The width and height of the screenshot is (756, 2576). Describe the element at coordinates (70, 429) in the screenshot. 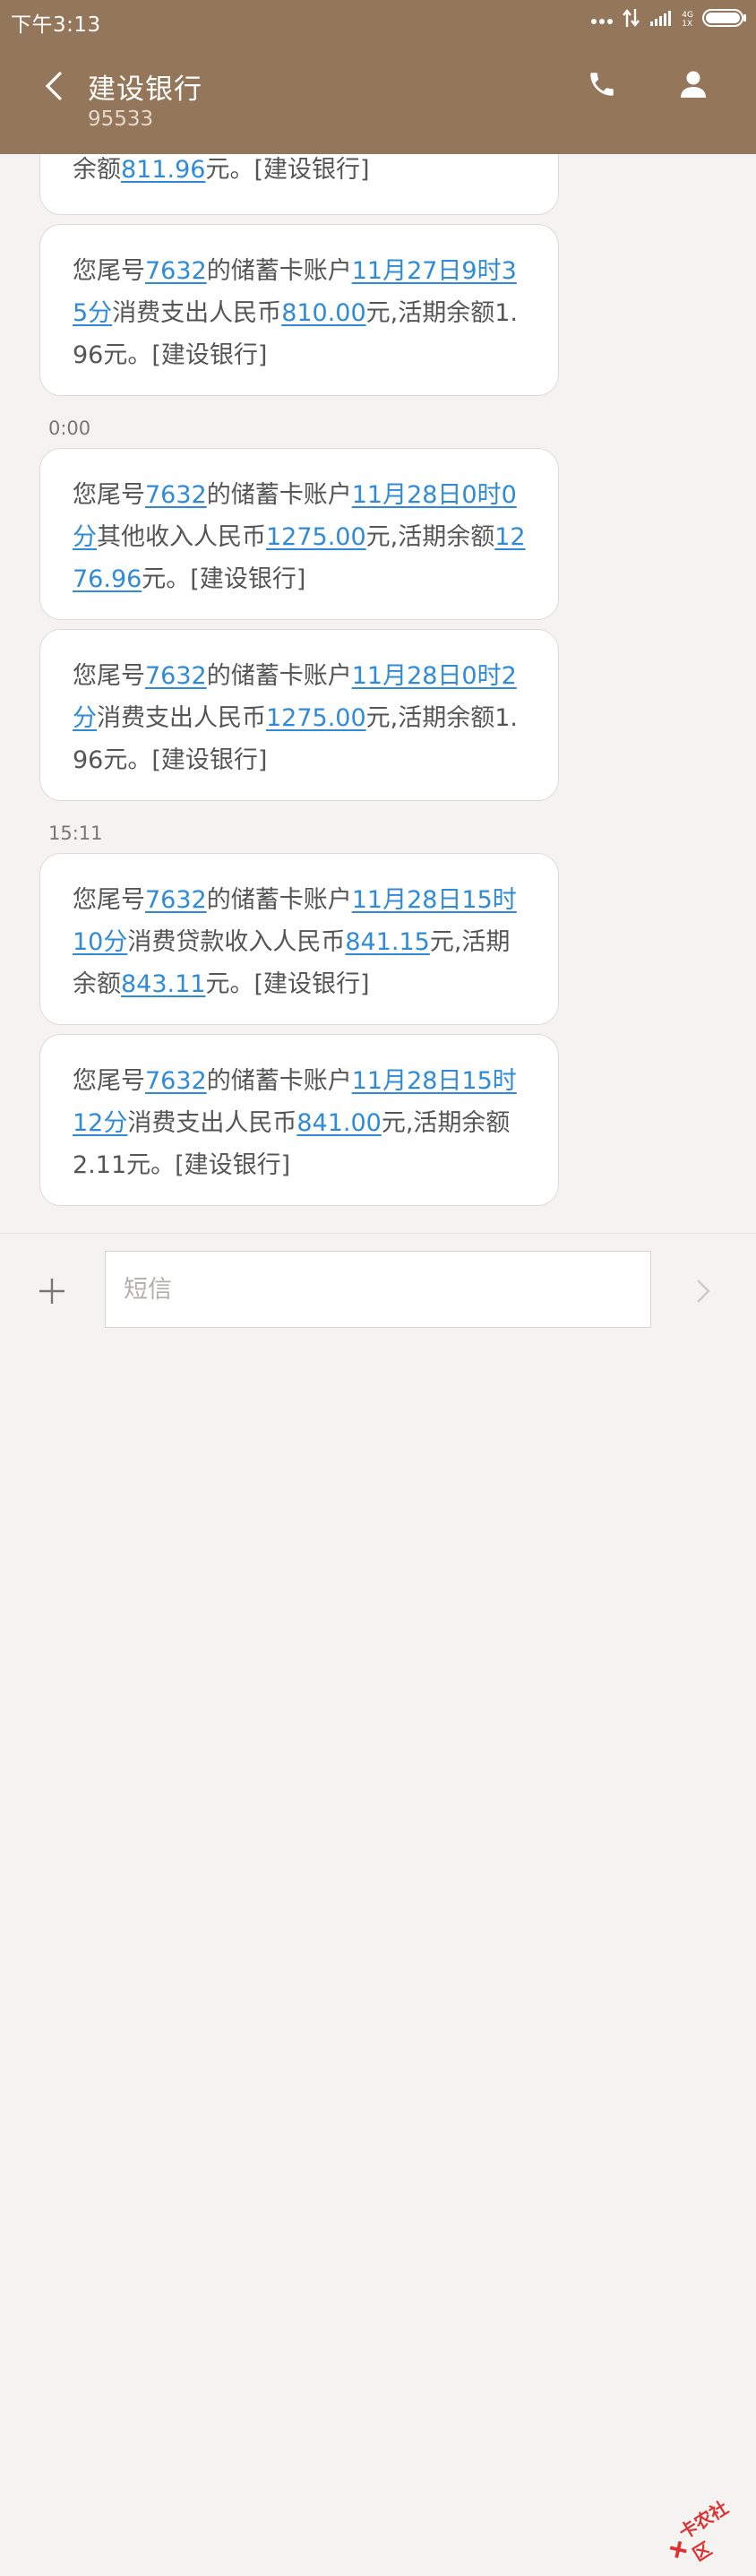

I see `message-timestamp: 0:00` at that location.